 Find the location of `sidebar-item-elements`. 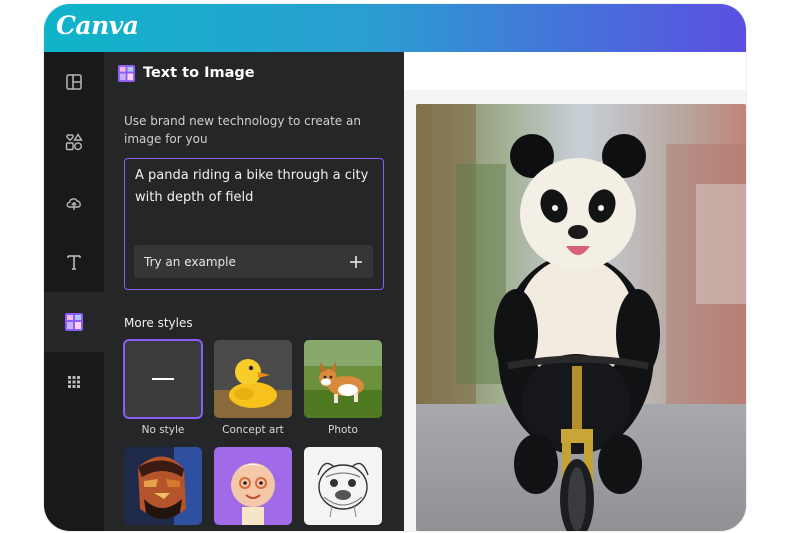

sidebar-item-elements is located at coordinates (74, 142).